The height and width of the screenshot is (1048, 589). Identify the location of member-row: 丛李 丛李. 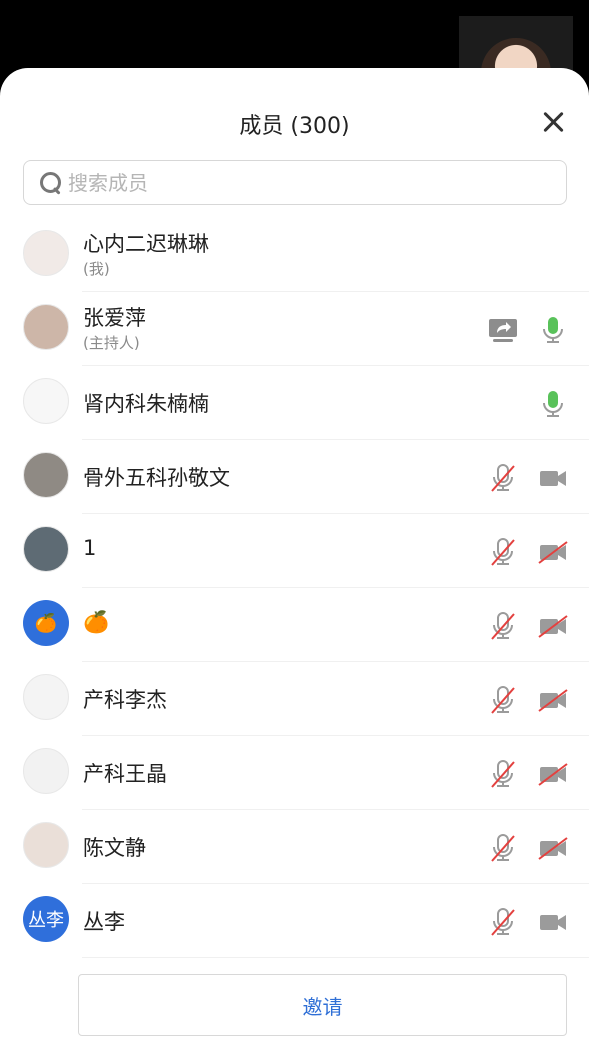
(306, 921).